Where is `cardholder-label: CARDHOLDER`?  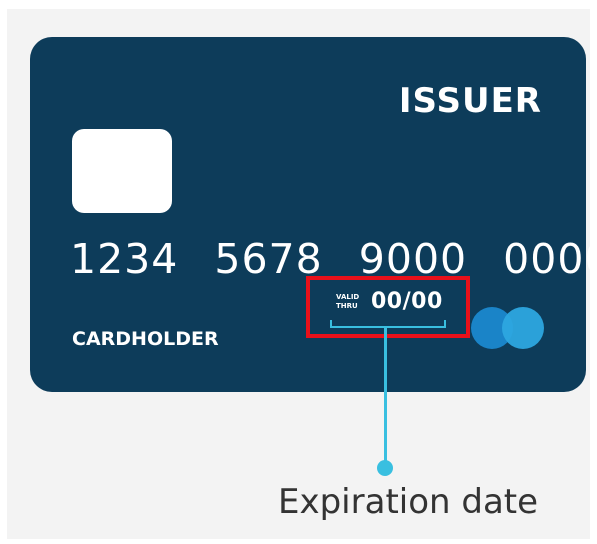 cardholder-label: CARDHOLDER is located at coordinates (145, 339).